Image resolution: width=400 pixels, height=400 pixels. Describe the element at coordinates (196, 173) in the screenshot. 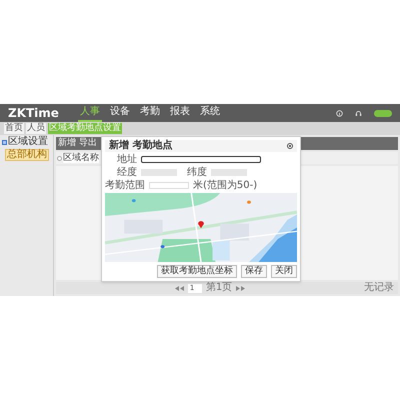

I see `field-label: 纬度` at that location.